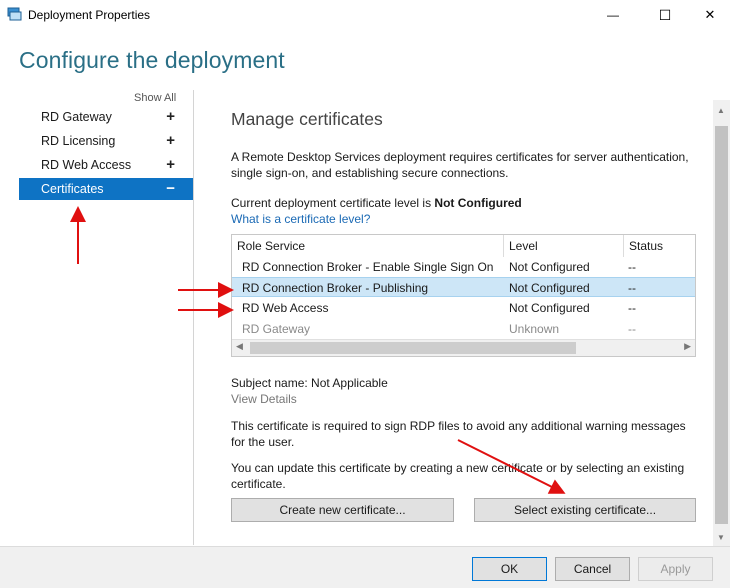 The height and width of the screenshot is (588, 730). Describe the element at coordinates (152, 60) in the screenshot. I see `page-title: Configure the deployment` at that location.